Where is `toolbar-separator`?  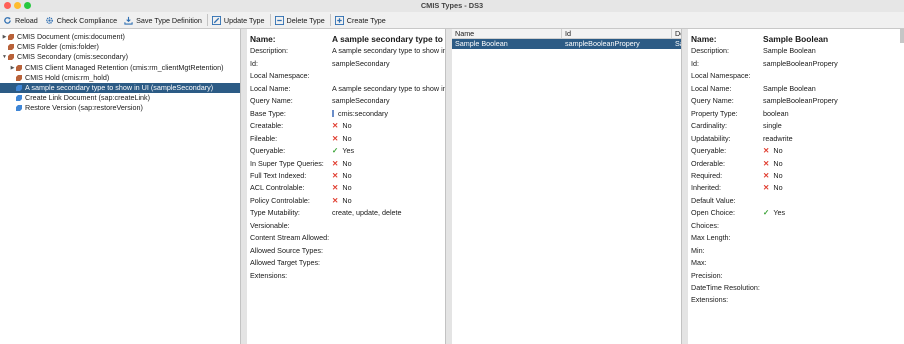
toolbar-separator is located at coordinates (270, 20).